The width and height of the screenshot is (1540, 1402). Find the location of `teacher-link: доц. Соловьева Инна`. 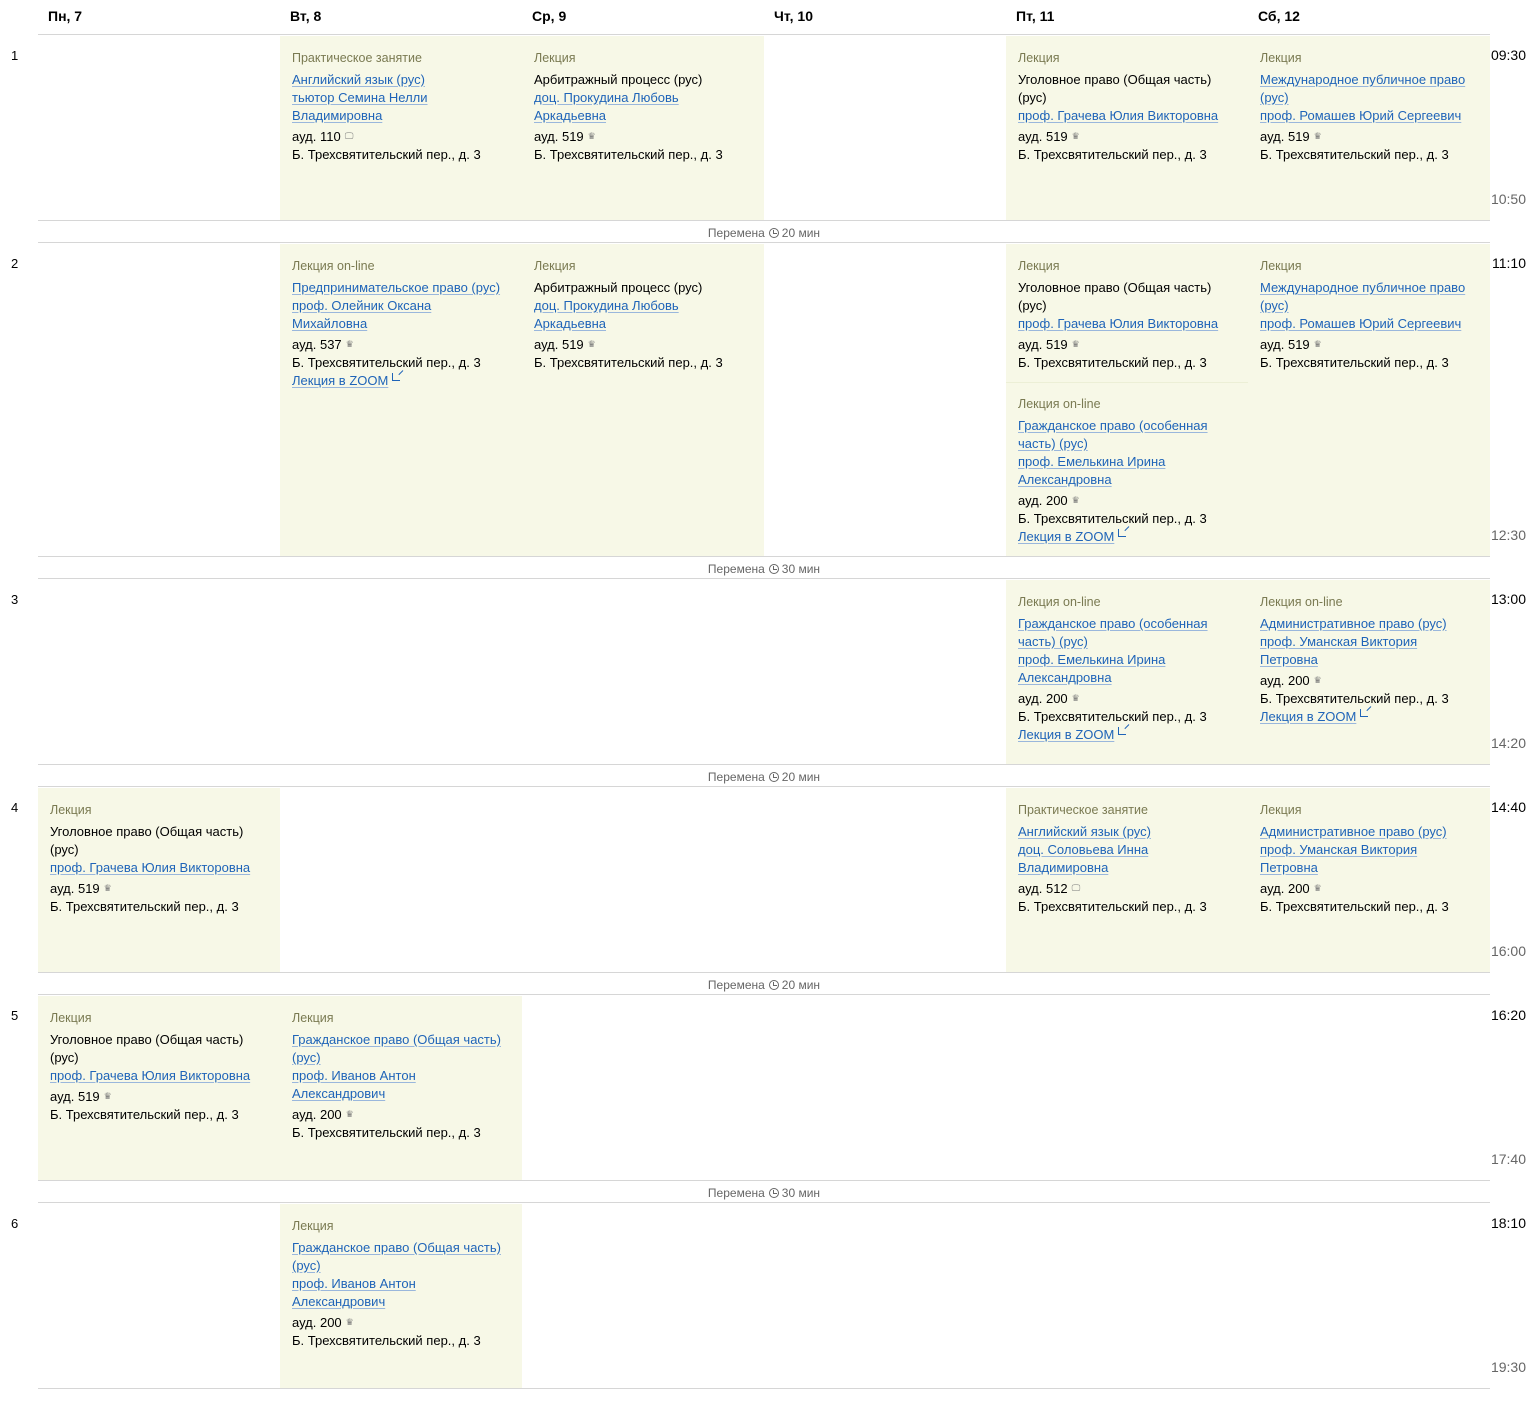

teacher-link: доц. Соловьева Инна is located at coordinates (1083, 849).